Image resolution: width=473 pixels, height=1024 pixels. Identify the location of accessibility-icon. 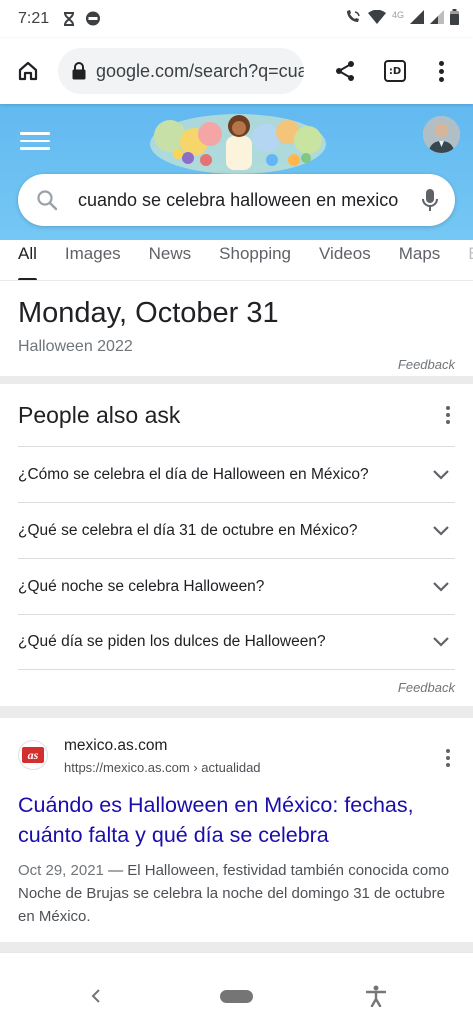
(376, 996).